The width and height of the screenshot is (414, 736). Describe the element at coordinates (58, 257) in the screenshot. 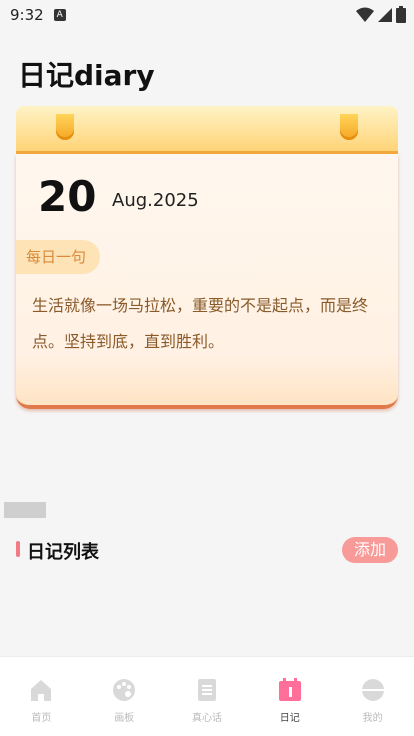

I see `quote-tag: 每日一句` at that location.